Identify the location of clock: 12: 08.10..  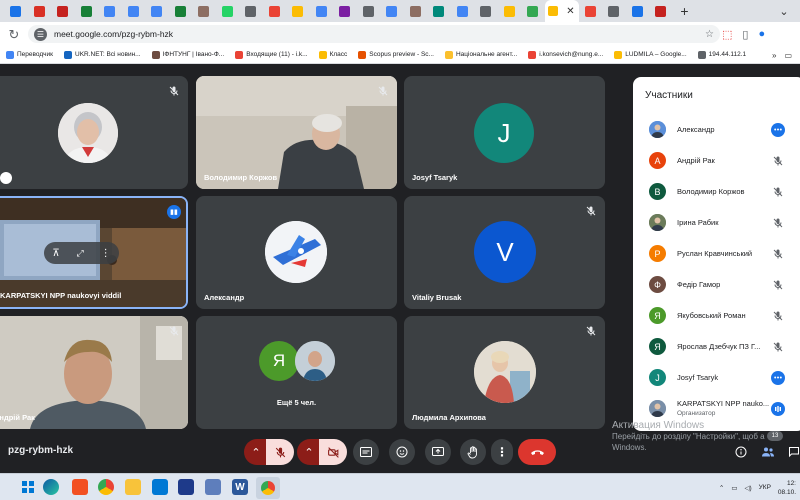
(787, 488).